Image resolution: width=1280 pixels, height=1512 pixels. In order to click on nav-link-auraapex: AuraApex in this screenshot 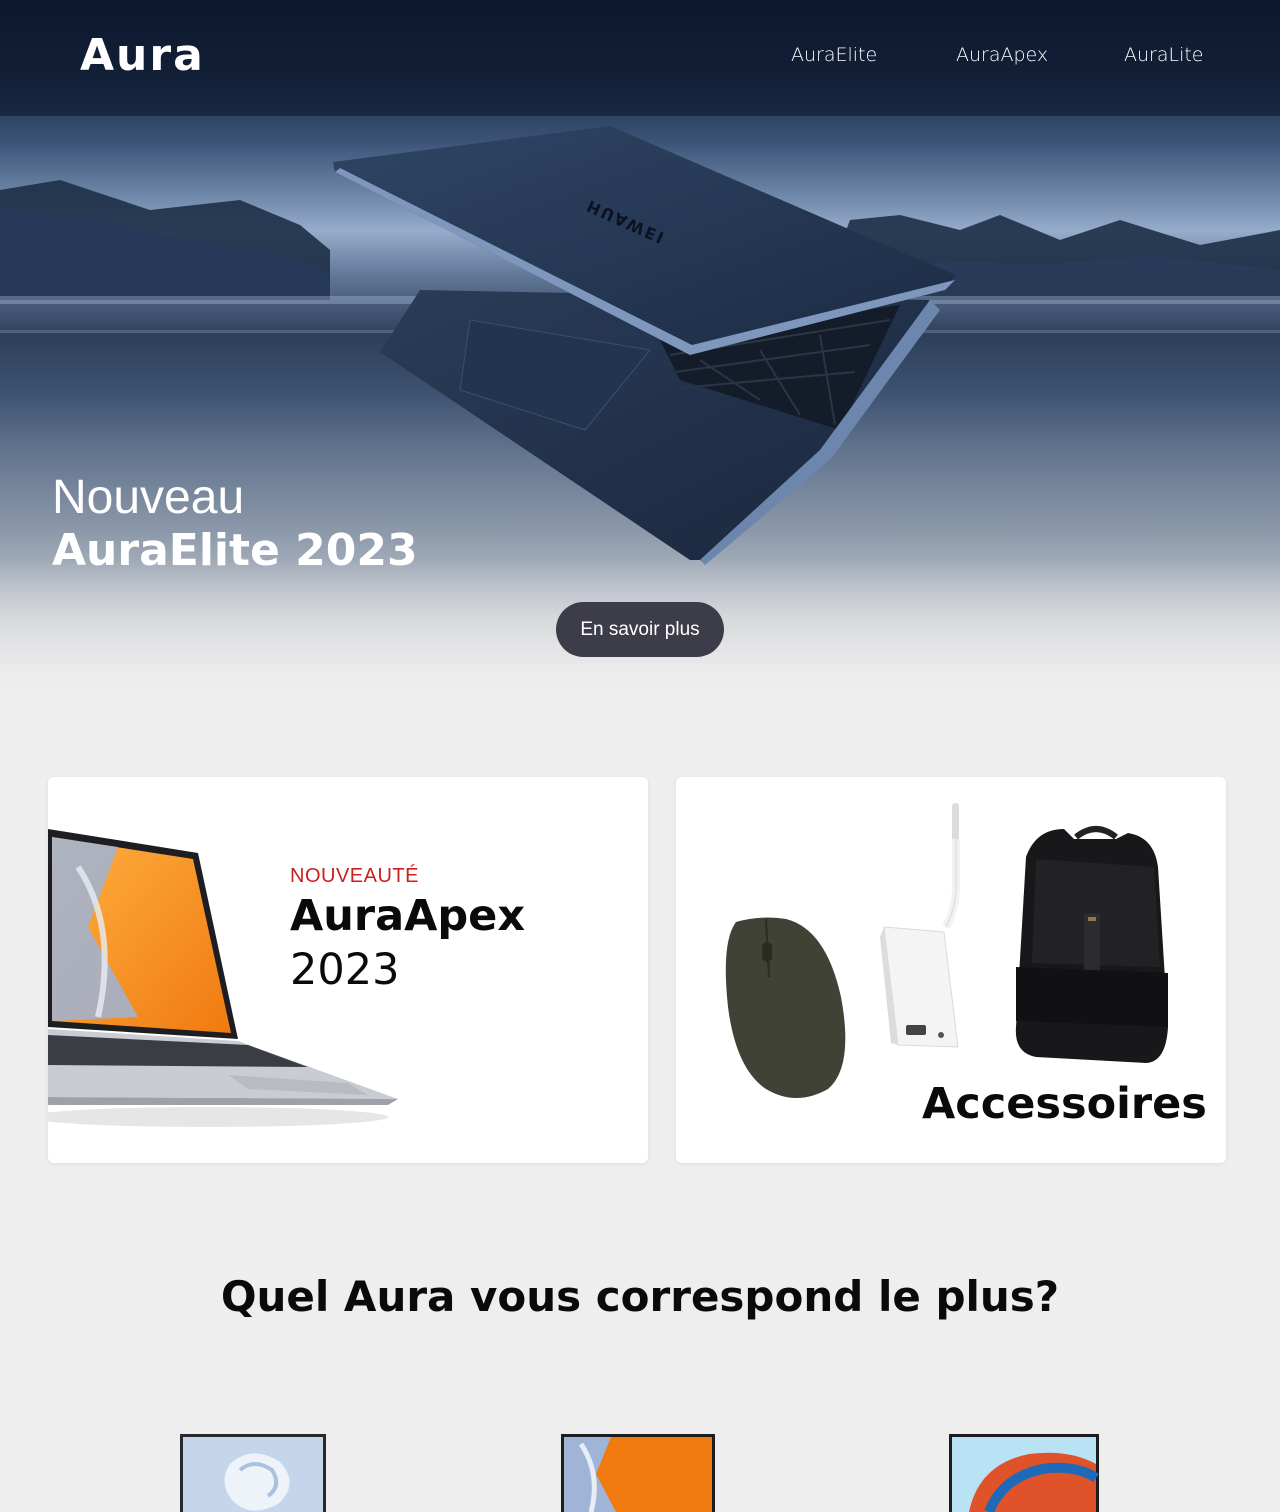, I will do `click(1002, 55)`.